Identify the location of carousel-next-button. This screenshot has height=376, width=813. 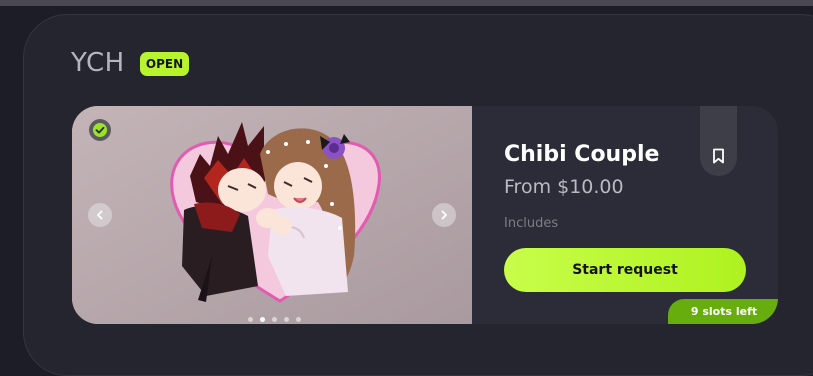
(444, 215).